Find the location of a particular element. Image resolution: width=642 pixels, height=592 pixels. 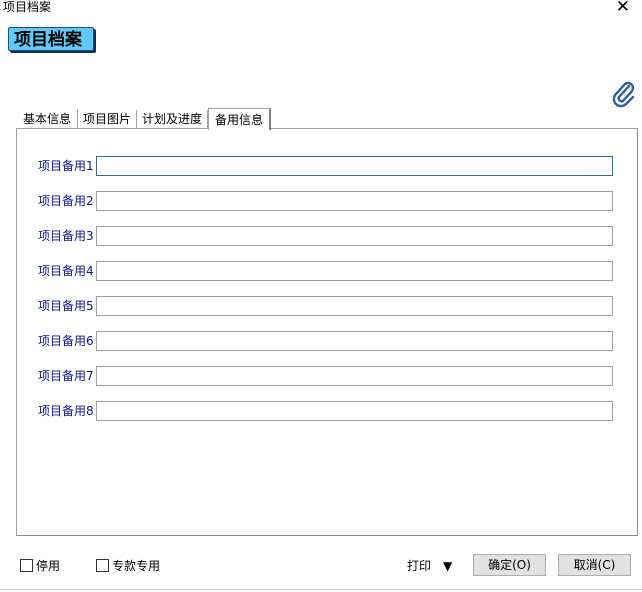

field-label-7: 项目备用7 is located at coordinates (66, 376).